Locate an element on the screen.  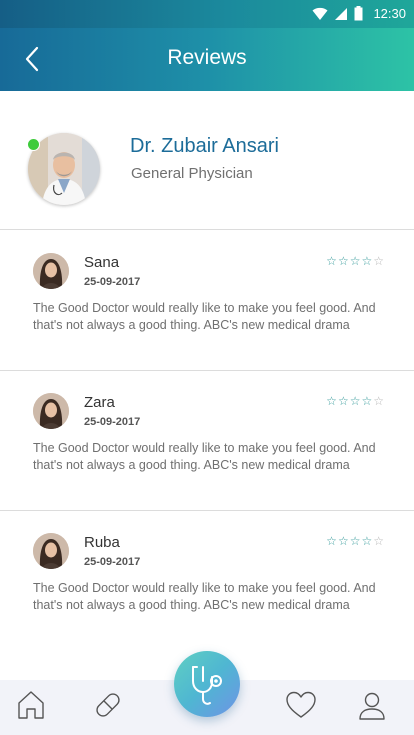
app-header: Reviews is located at coordinates (207, 59).